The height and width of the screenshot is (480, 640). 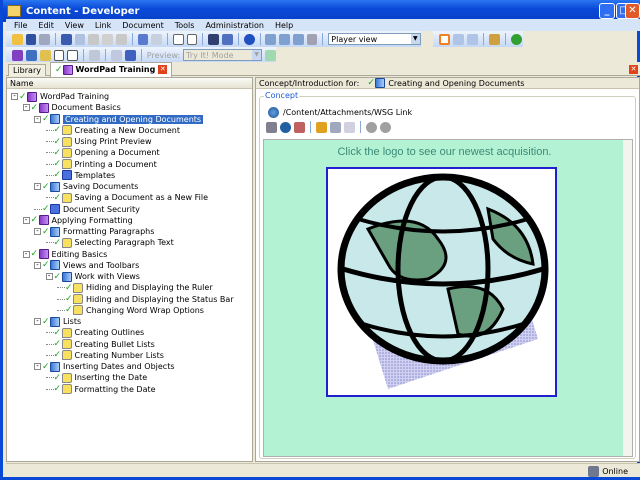 What do you see at coordinates (135, 287) in the screenshot?
I see `tree-item: ✓ Hiding and Displaying the Ruler` at bounding box center [135, 287].